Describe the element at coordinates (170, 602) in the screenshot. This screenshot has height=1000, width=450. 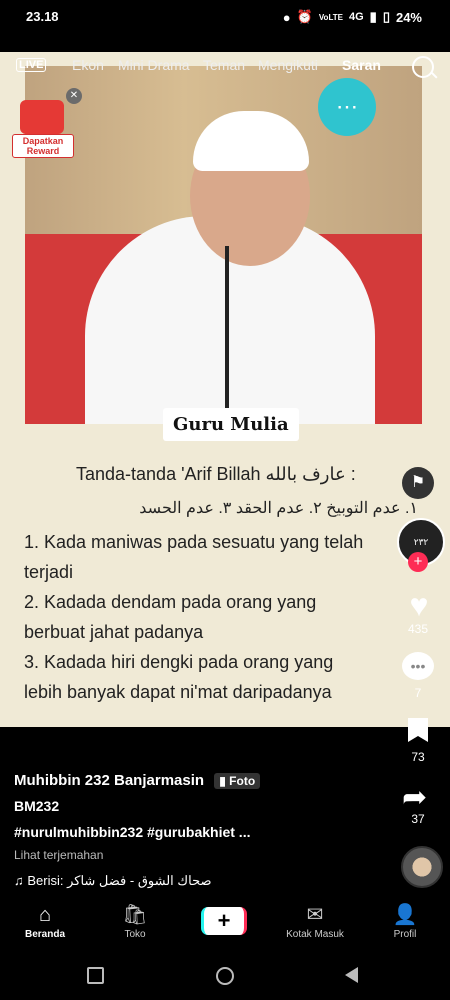
I see `post-line: 2. Kadada dendam pada orang yang` at that location.